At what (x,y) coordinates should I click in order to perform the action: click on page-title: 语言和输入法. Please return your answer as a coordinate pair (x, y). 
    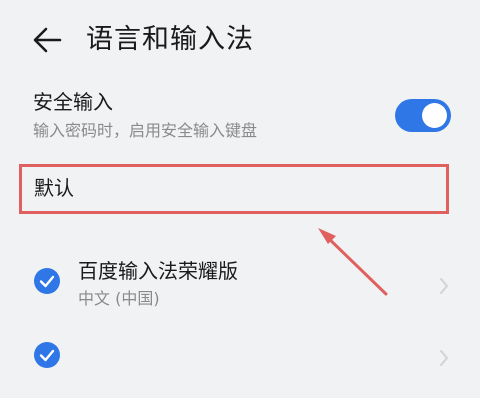
    Looking at the image, I should click on (170, 39).